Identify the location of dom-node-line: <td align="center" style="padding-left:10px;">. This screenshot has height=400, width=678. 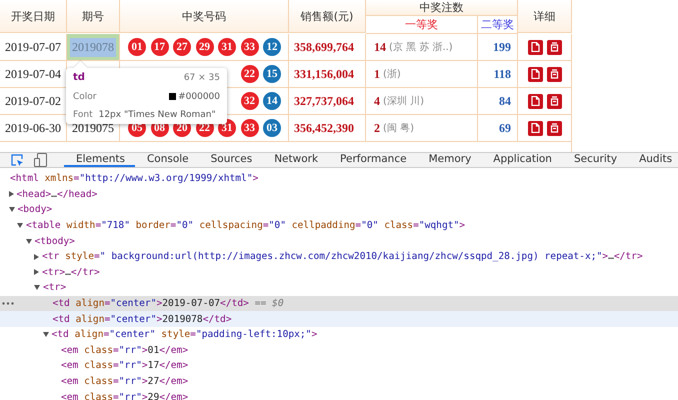
(339, 334).